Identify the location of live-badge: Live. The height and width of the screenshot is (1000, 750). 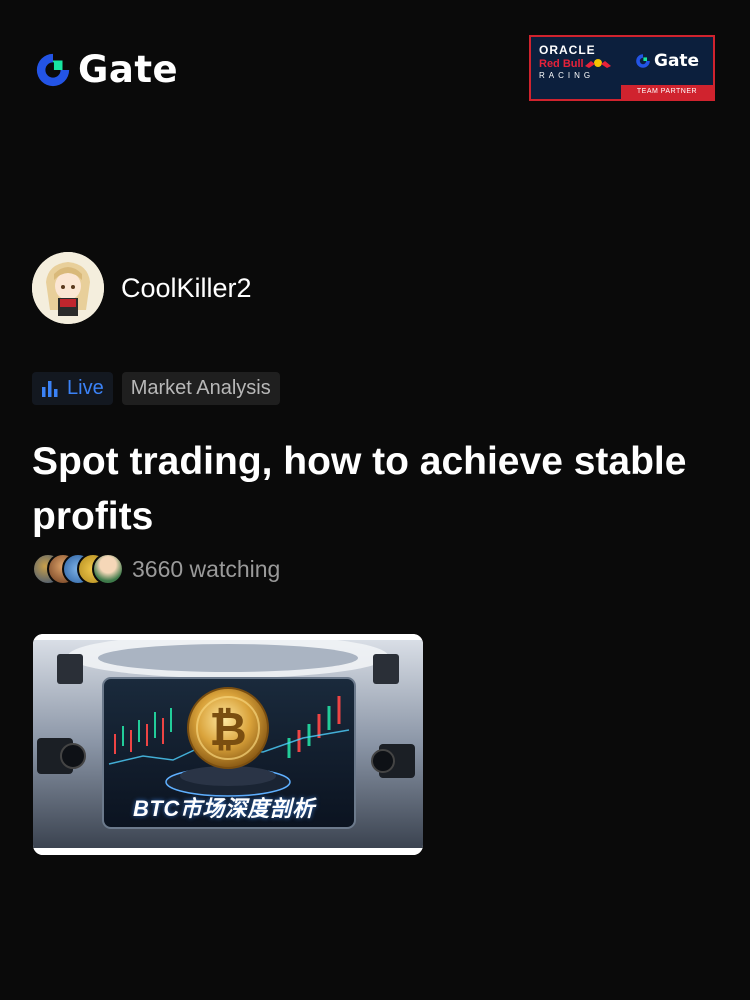
(72, 388).